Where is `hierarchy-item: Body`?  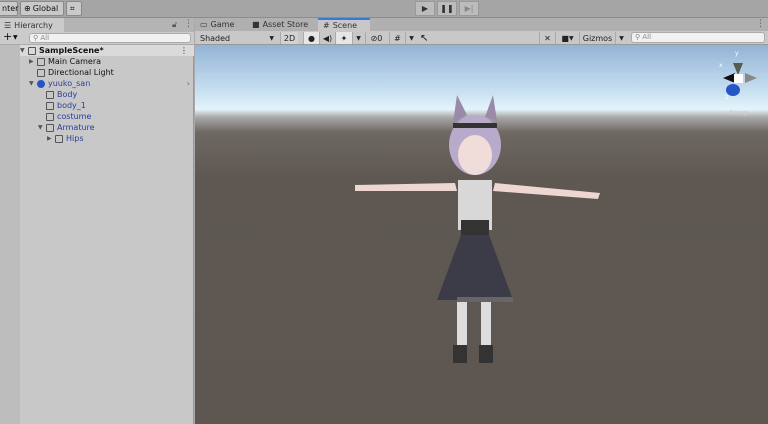 hierarchy-item: Body is located at coordinates (107, 94).